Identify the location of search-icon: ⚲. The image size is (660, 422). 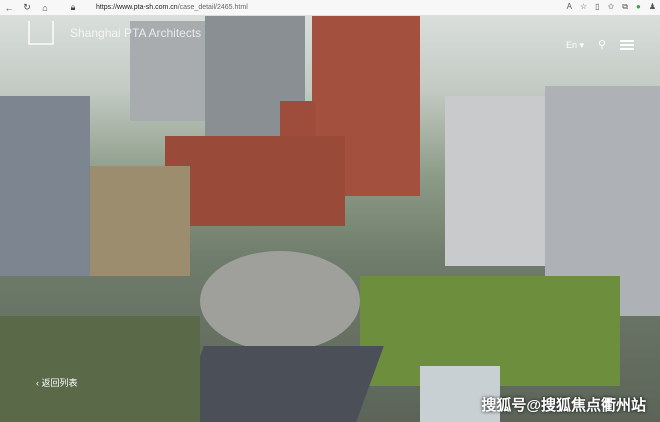
(602, 44).